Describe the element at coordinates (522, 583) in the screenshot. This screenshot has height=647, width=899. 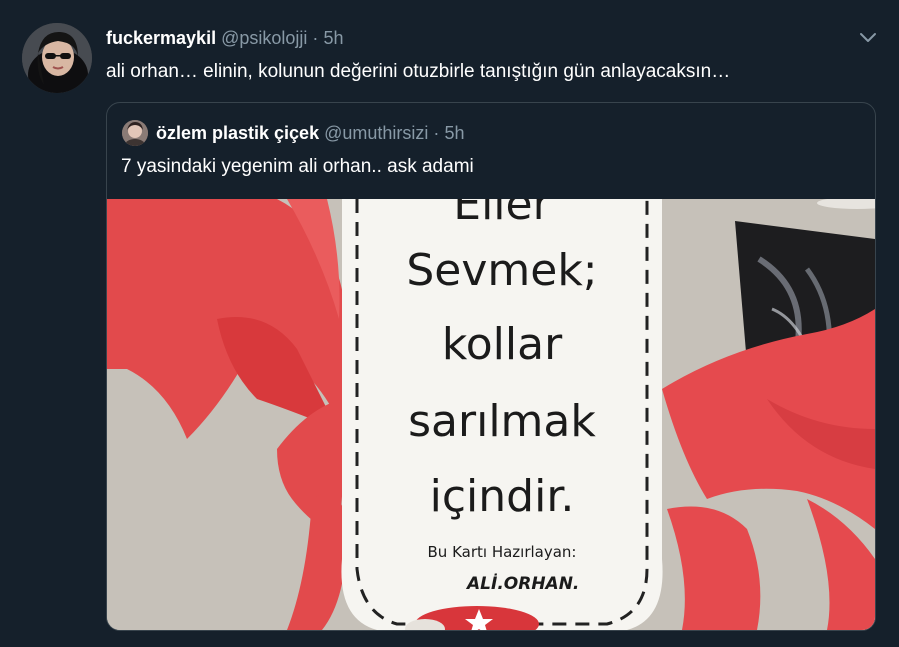
I see `credit-name: ALİ.ORHAN.` at that location.